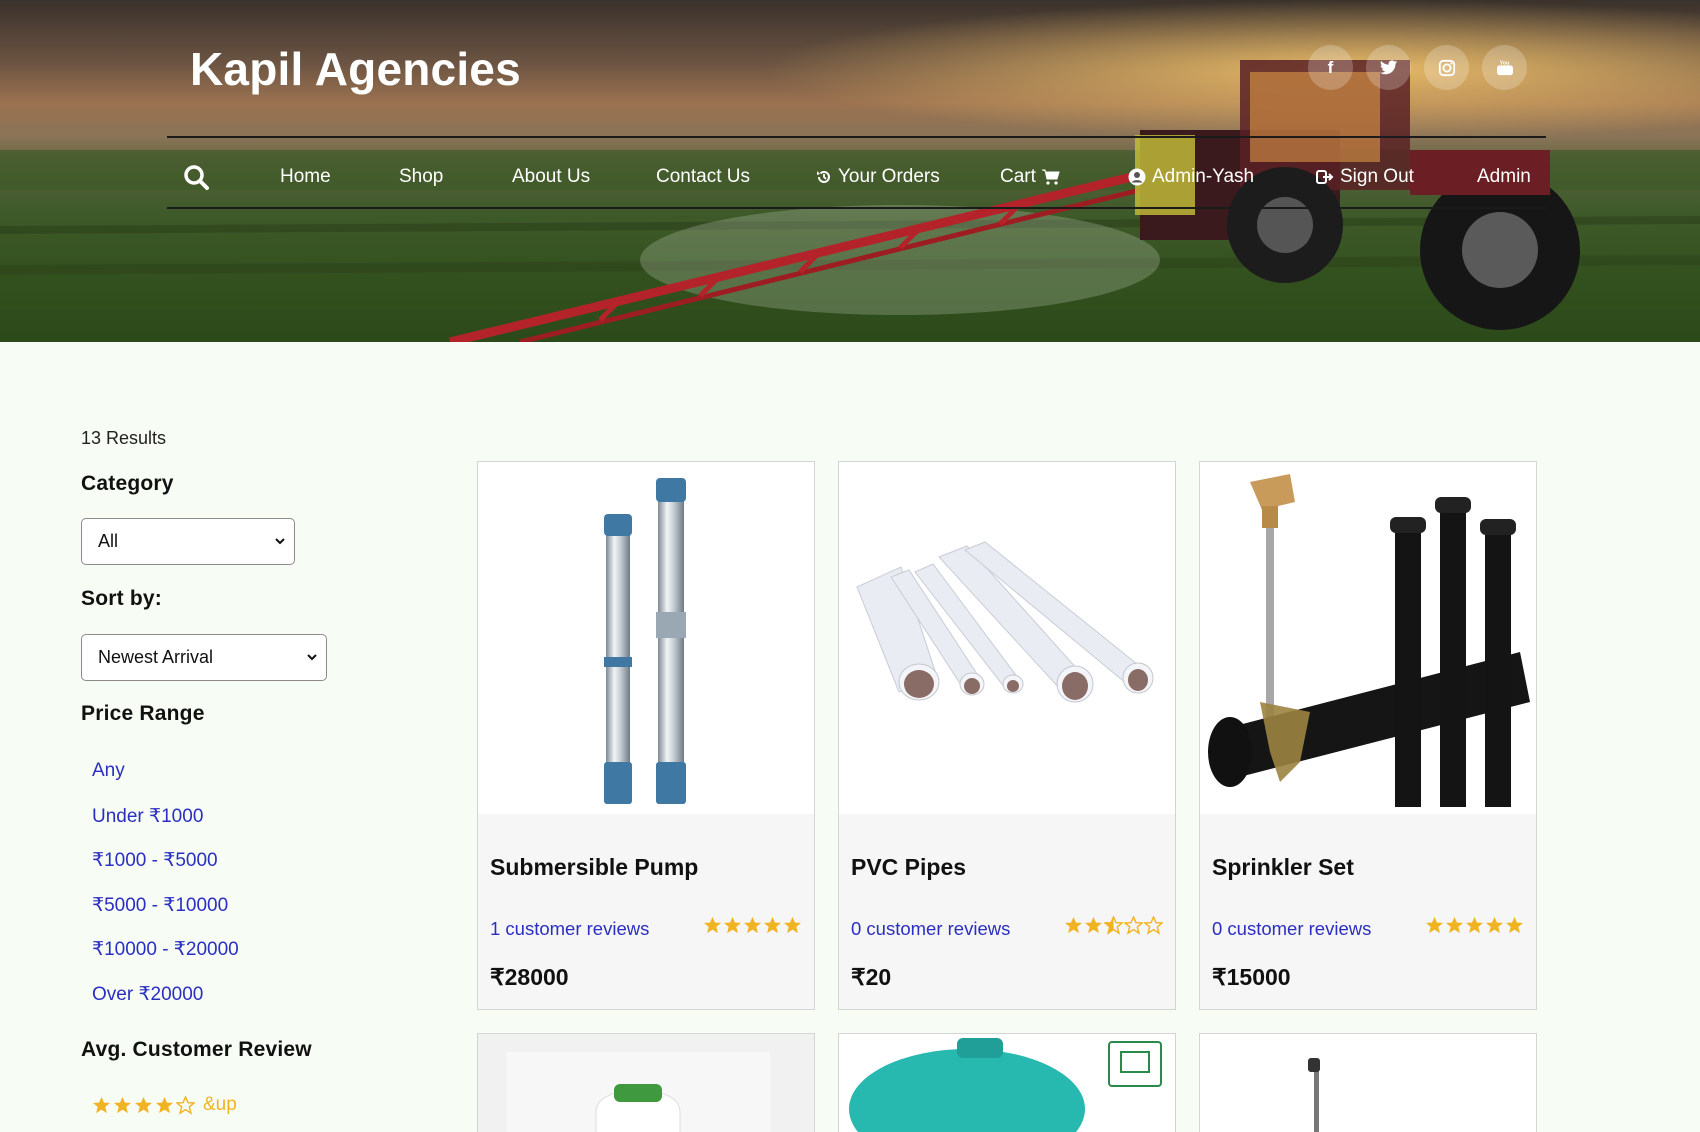 The width and height of the screenshot is (1700, 1132). I want to click on sign-out-icon, so click(1325, 177).